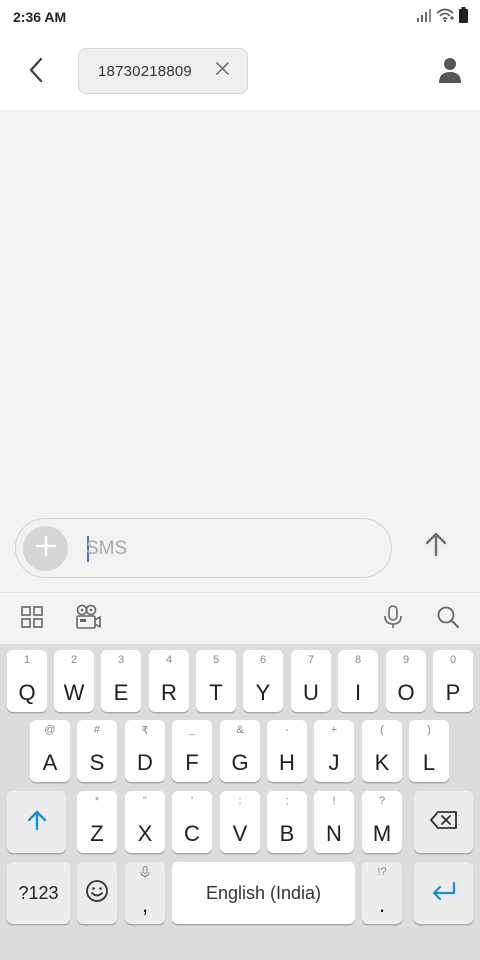  I want to click on person-icon, so click(450, 72).